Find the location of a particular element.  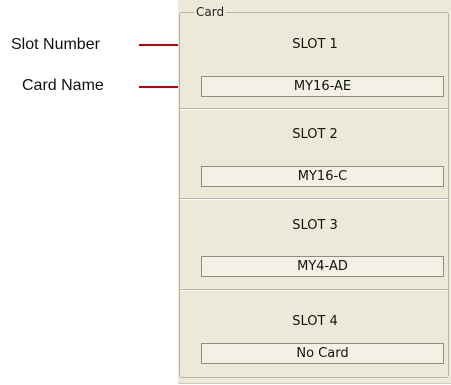

slot-number-callout-label: Slot Number is located at coordinates (55, 44).